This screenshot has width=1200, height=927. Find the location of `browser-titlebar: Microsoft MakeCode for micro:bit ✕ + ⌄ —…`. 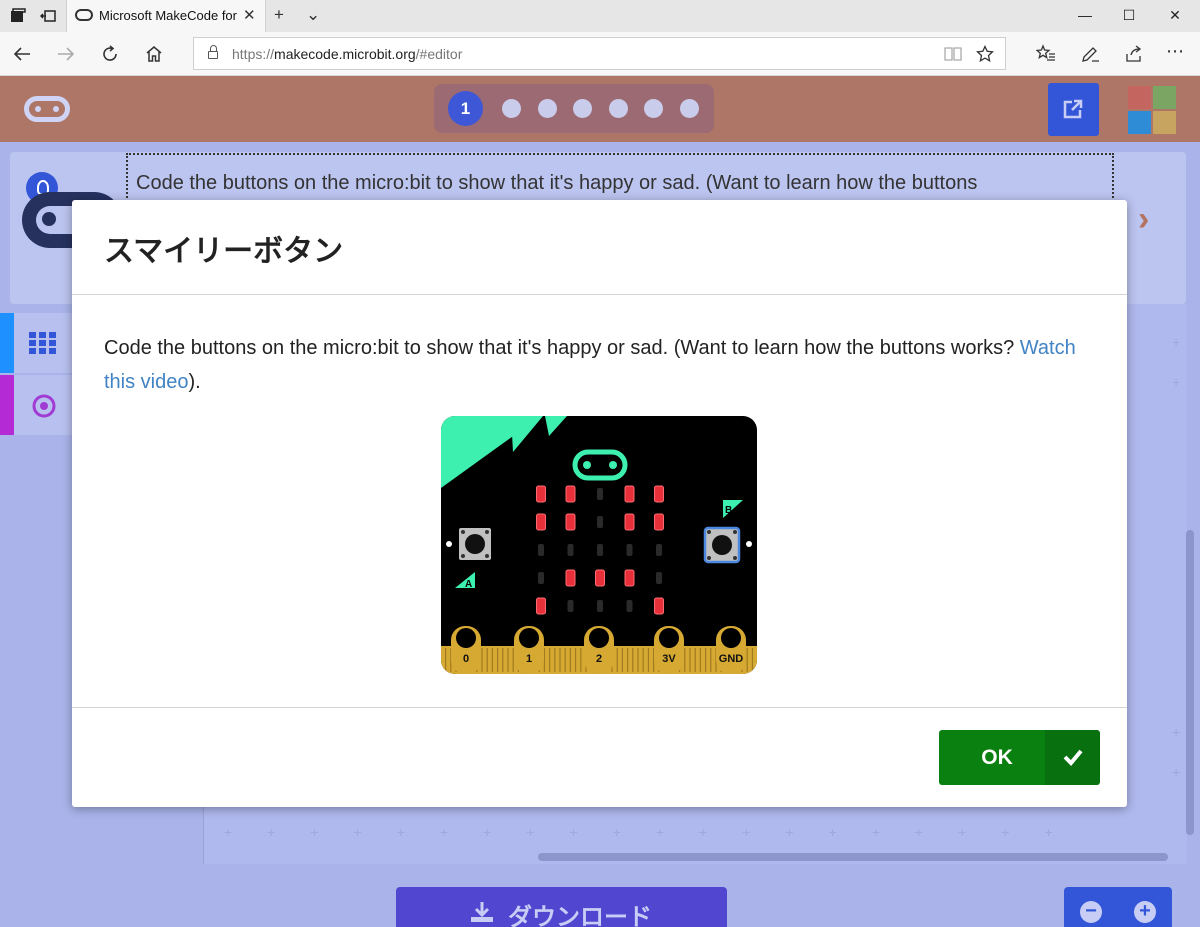

browser-titlebar: Microsoft MakeCode for micro:bit ✕ + ⌄ —… is located at coordinates (600, 16).